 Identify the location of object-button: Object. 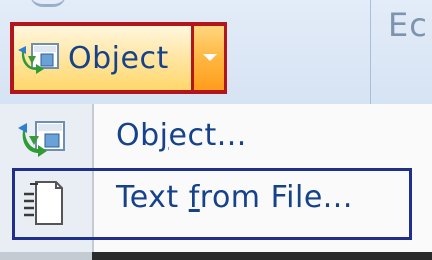
(102, 58).